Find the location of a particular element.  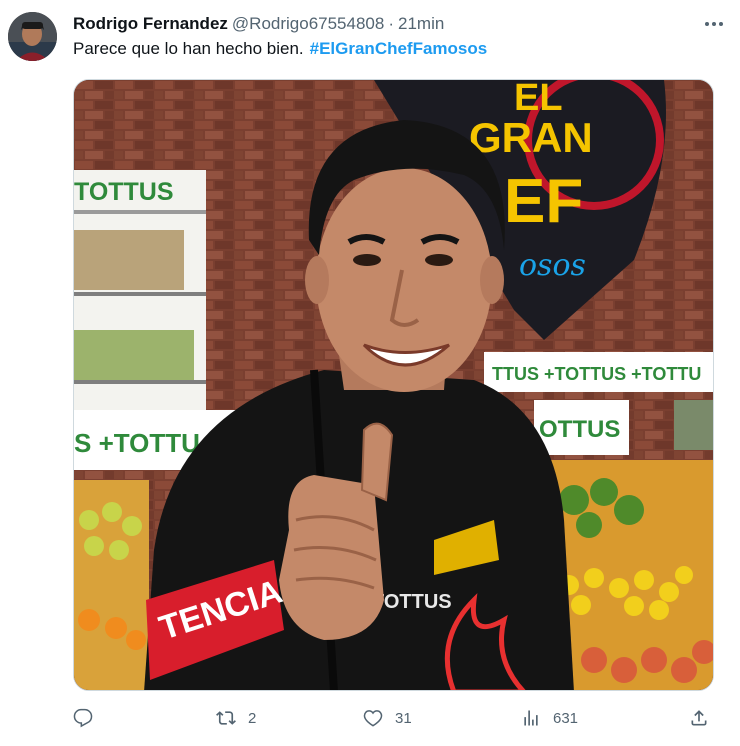

share-icon is located at coordinates (699, 718).